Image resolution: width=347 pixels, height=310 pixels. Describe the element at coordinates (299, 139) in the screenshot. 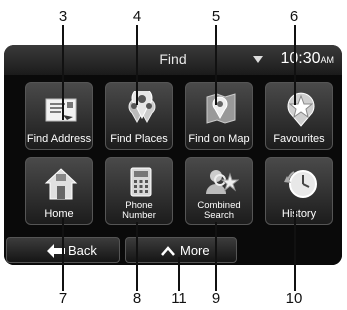

I see `favourites-label: Favourites` at that location.